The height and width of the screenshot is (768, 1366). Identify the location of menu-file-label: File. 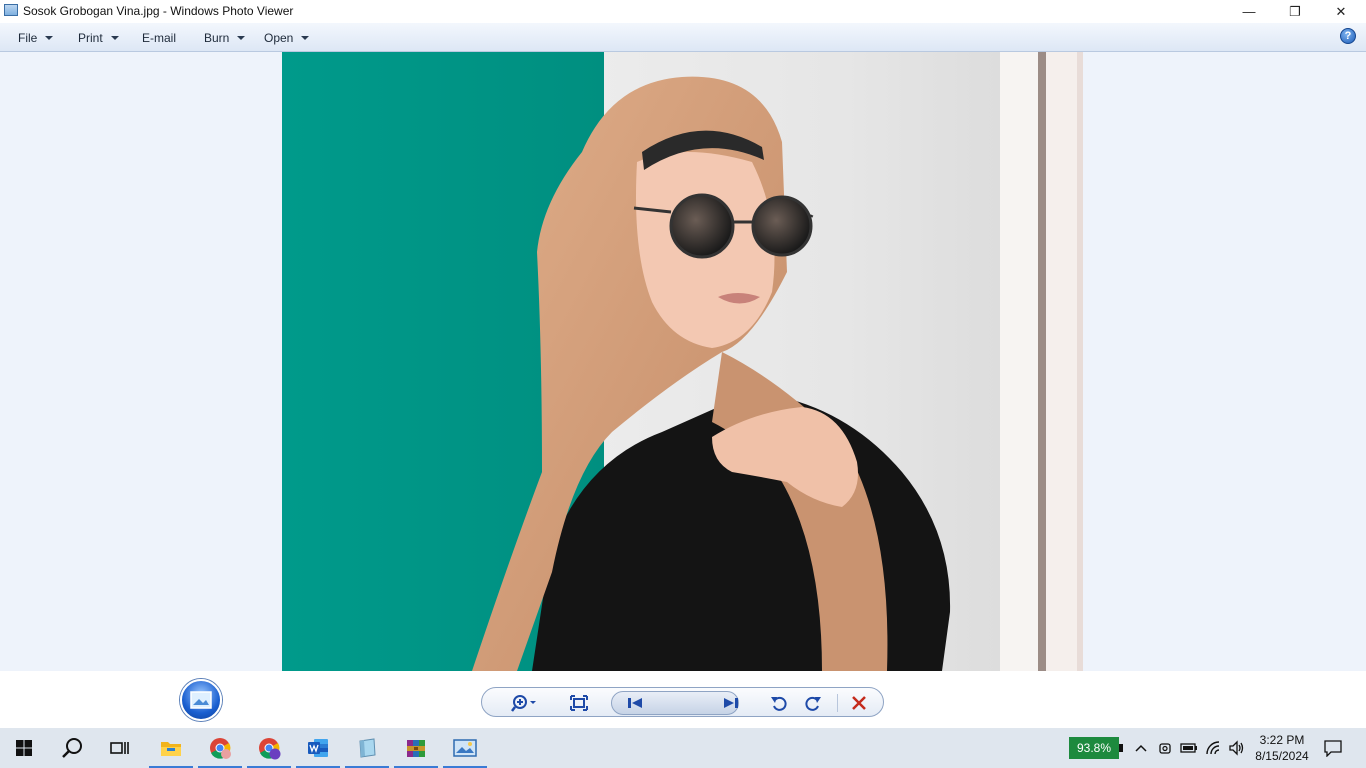
(28, 37).